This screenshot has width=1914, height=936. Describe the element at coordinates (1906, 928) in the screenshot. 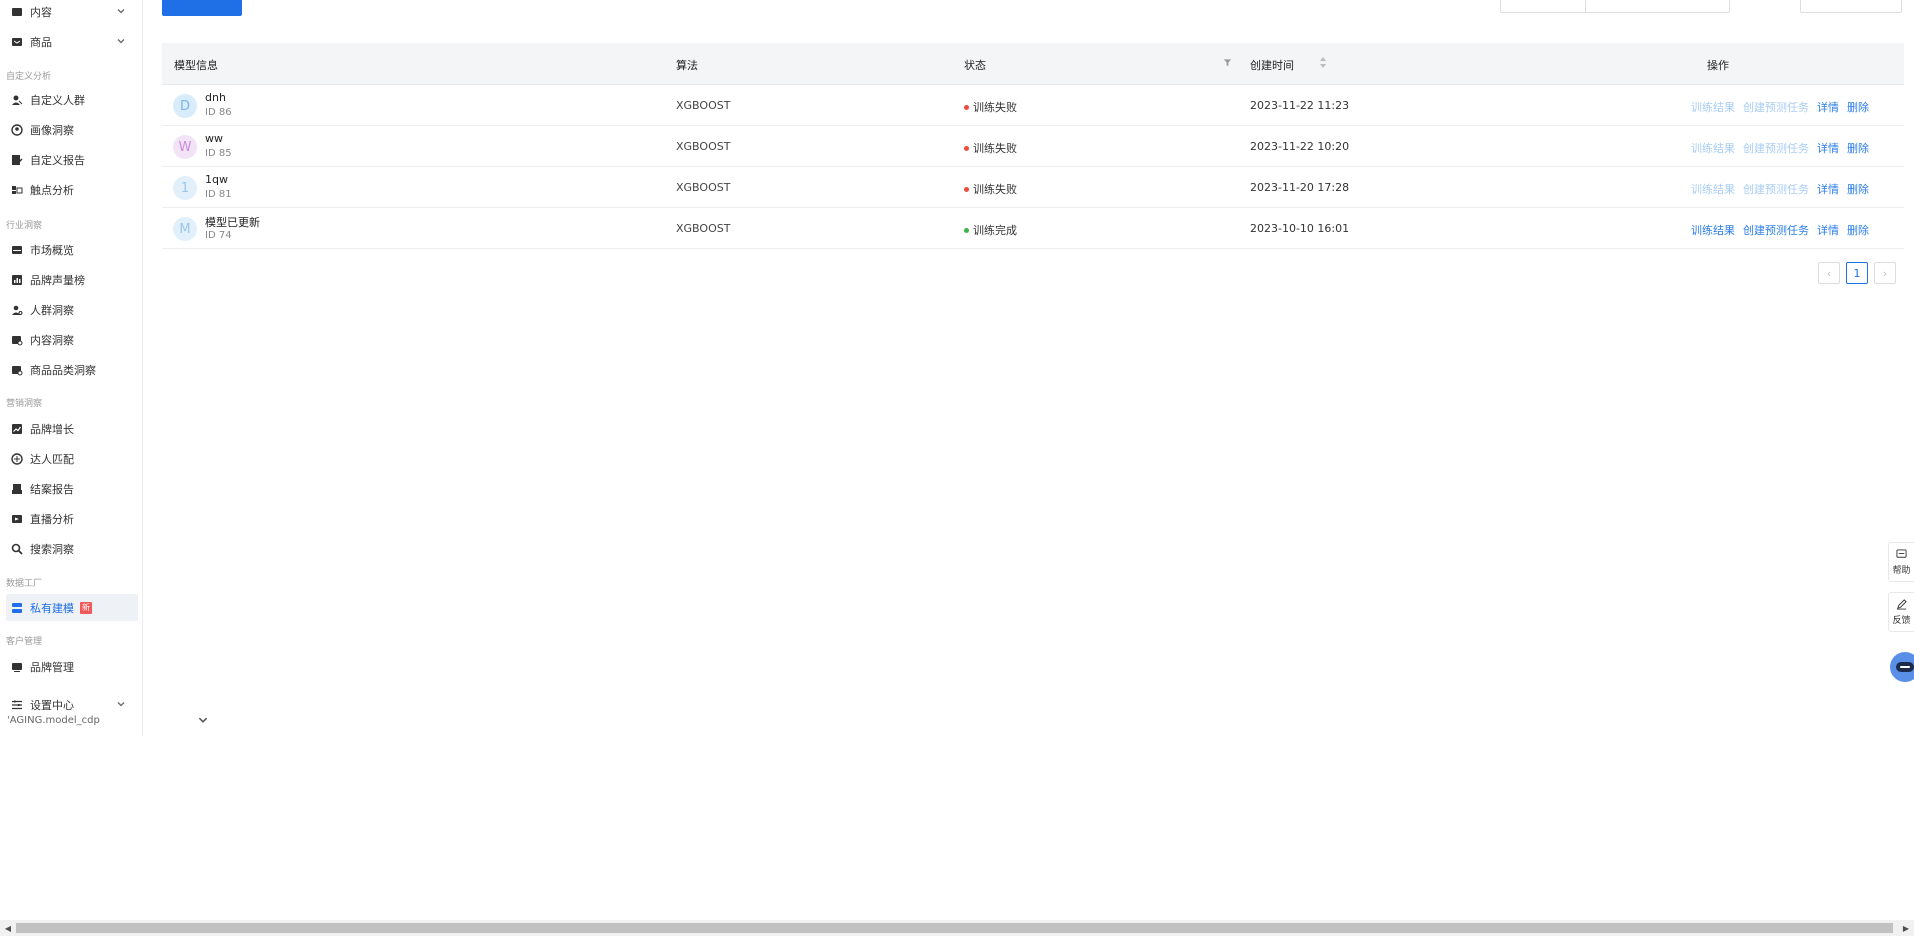

I see `scroll-right-arrow-icon: ▶` at that location.